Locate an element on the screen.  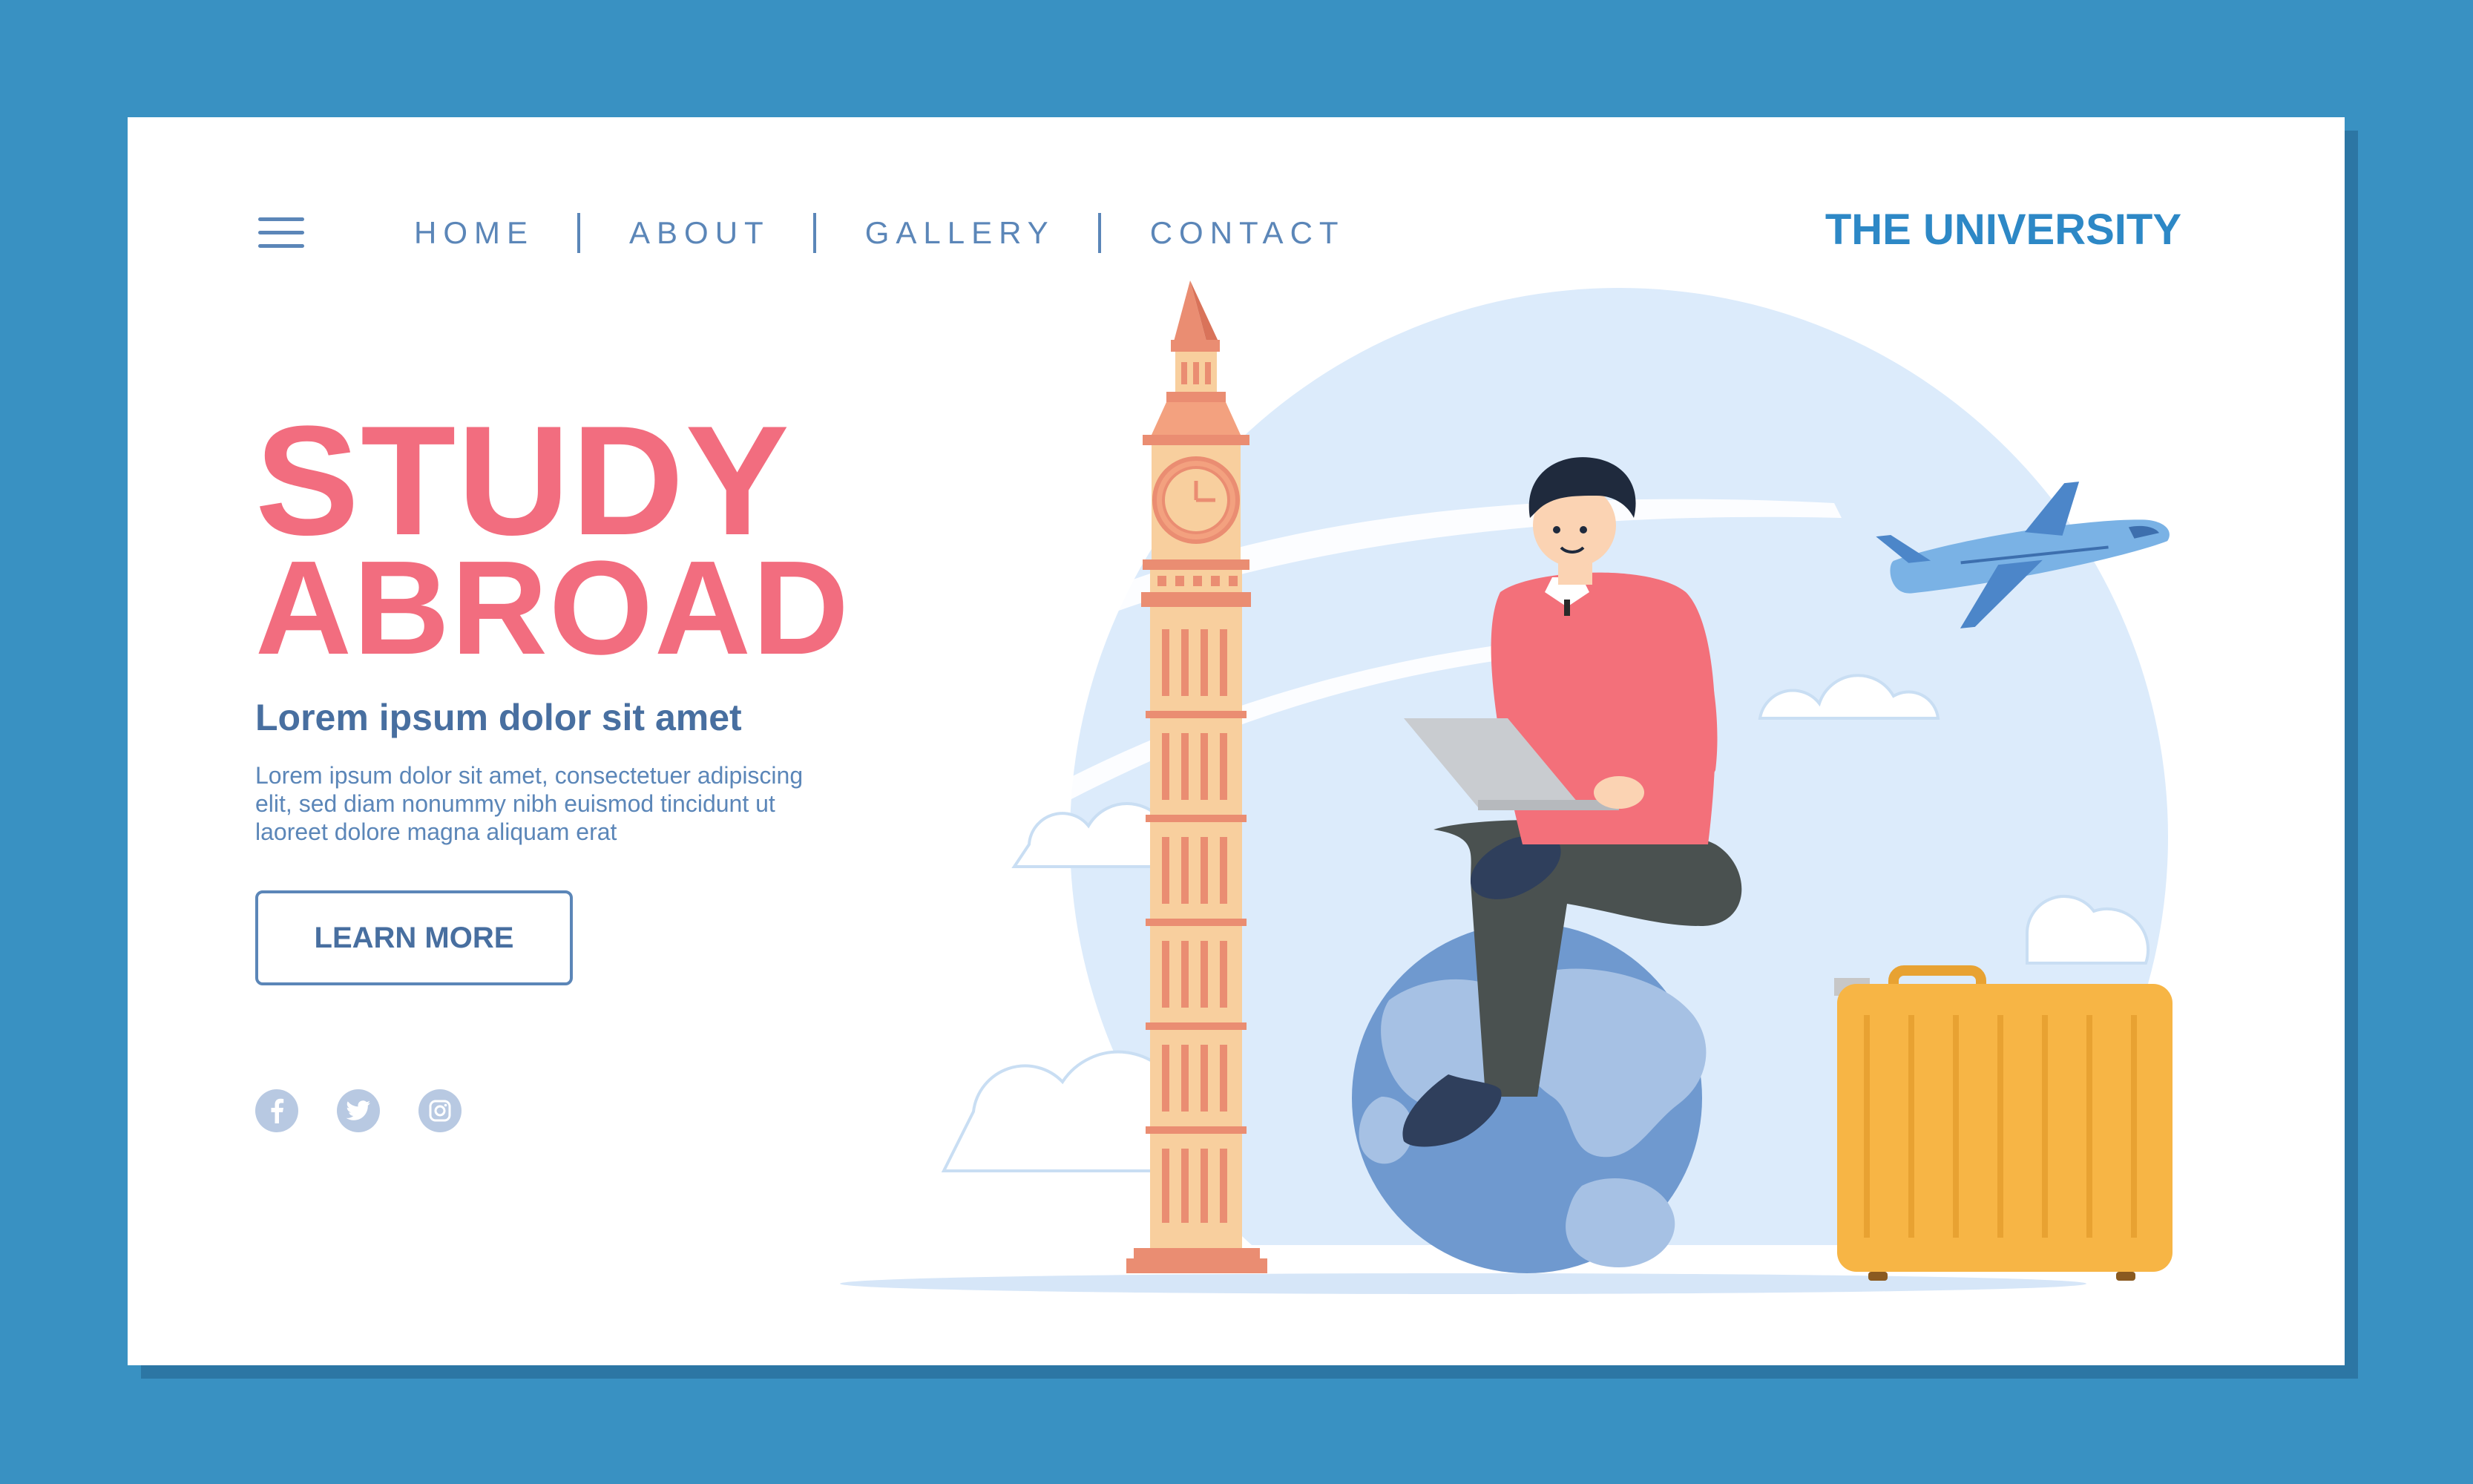
learn-more-button: LEARN MORE is located at coordinates (414, 937).